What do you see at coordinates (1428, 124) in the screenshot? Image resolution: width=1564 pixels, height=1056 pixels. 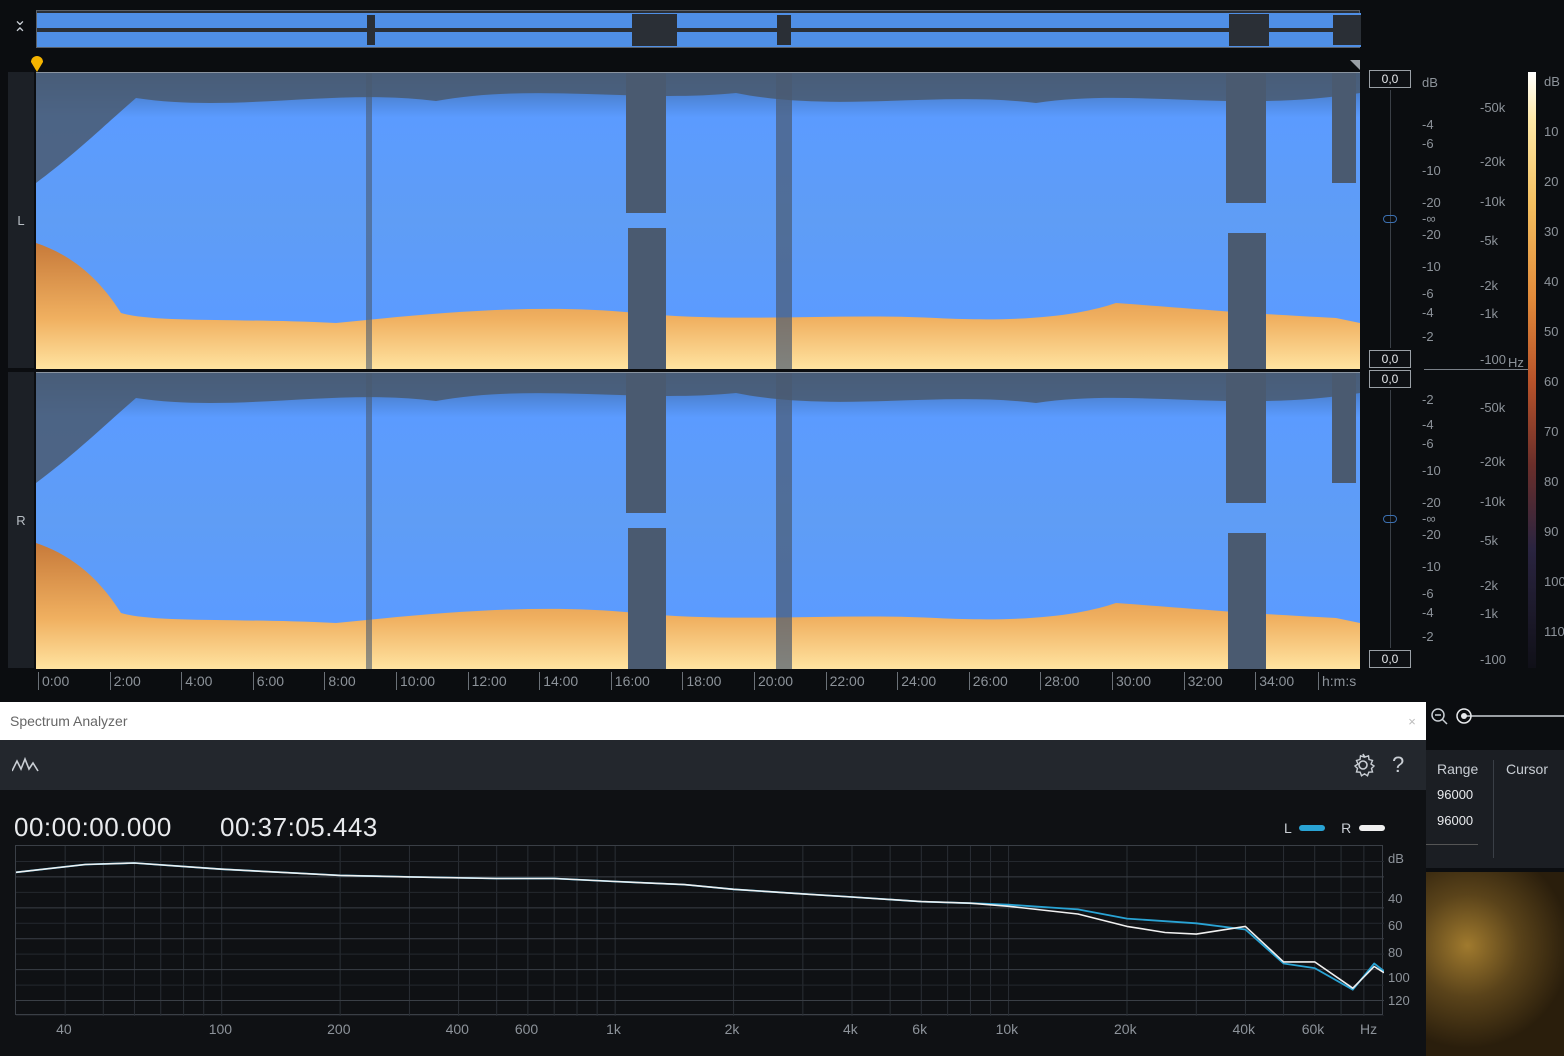 I see `amp-label-l-1: -4` at bounding box center [1428, 124].